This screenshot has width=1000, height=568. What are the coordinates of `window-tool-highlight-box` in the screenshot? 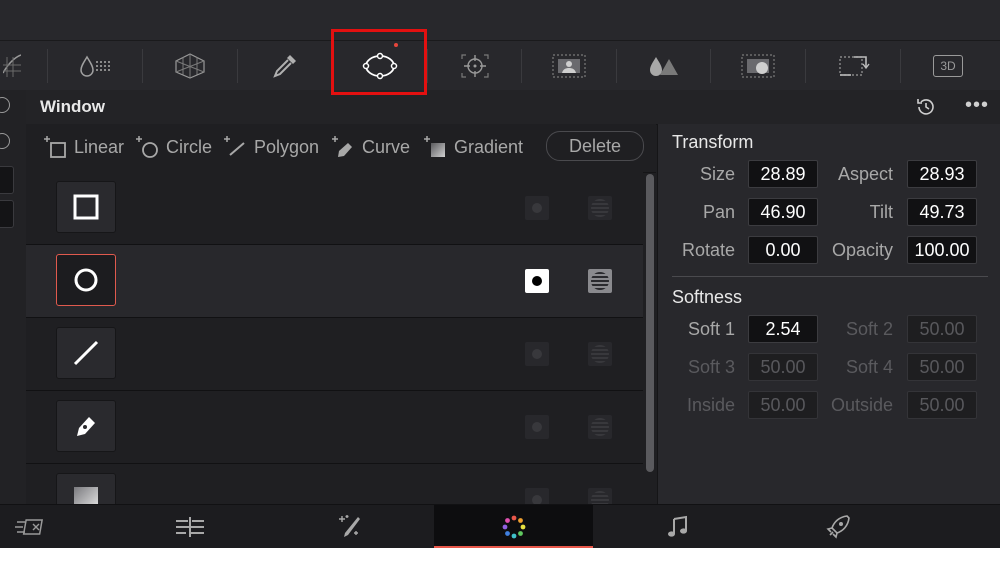 It's located at (379, 62).